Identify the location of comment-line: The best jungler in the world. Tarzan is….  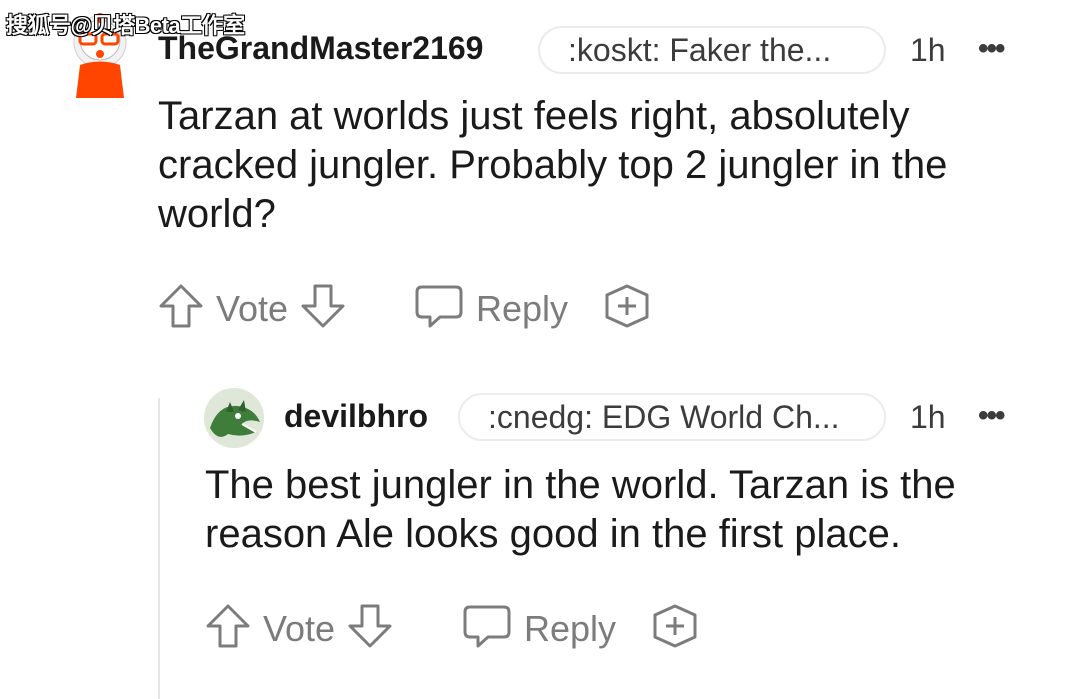
(580, 485).